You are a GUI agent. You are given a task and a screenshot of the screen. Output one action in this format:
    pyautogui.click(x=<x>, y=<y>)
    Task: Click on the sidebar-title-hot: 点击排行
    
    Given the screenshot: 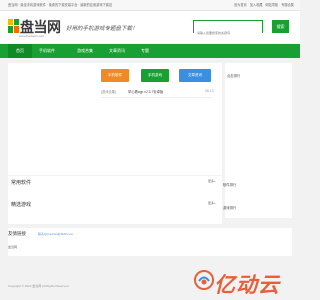 What is the action you would take?
    pyautogui.click(x=234, y=76)
    